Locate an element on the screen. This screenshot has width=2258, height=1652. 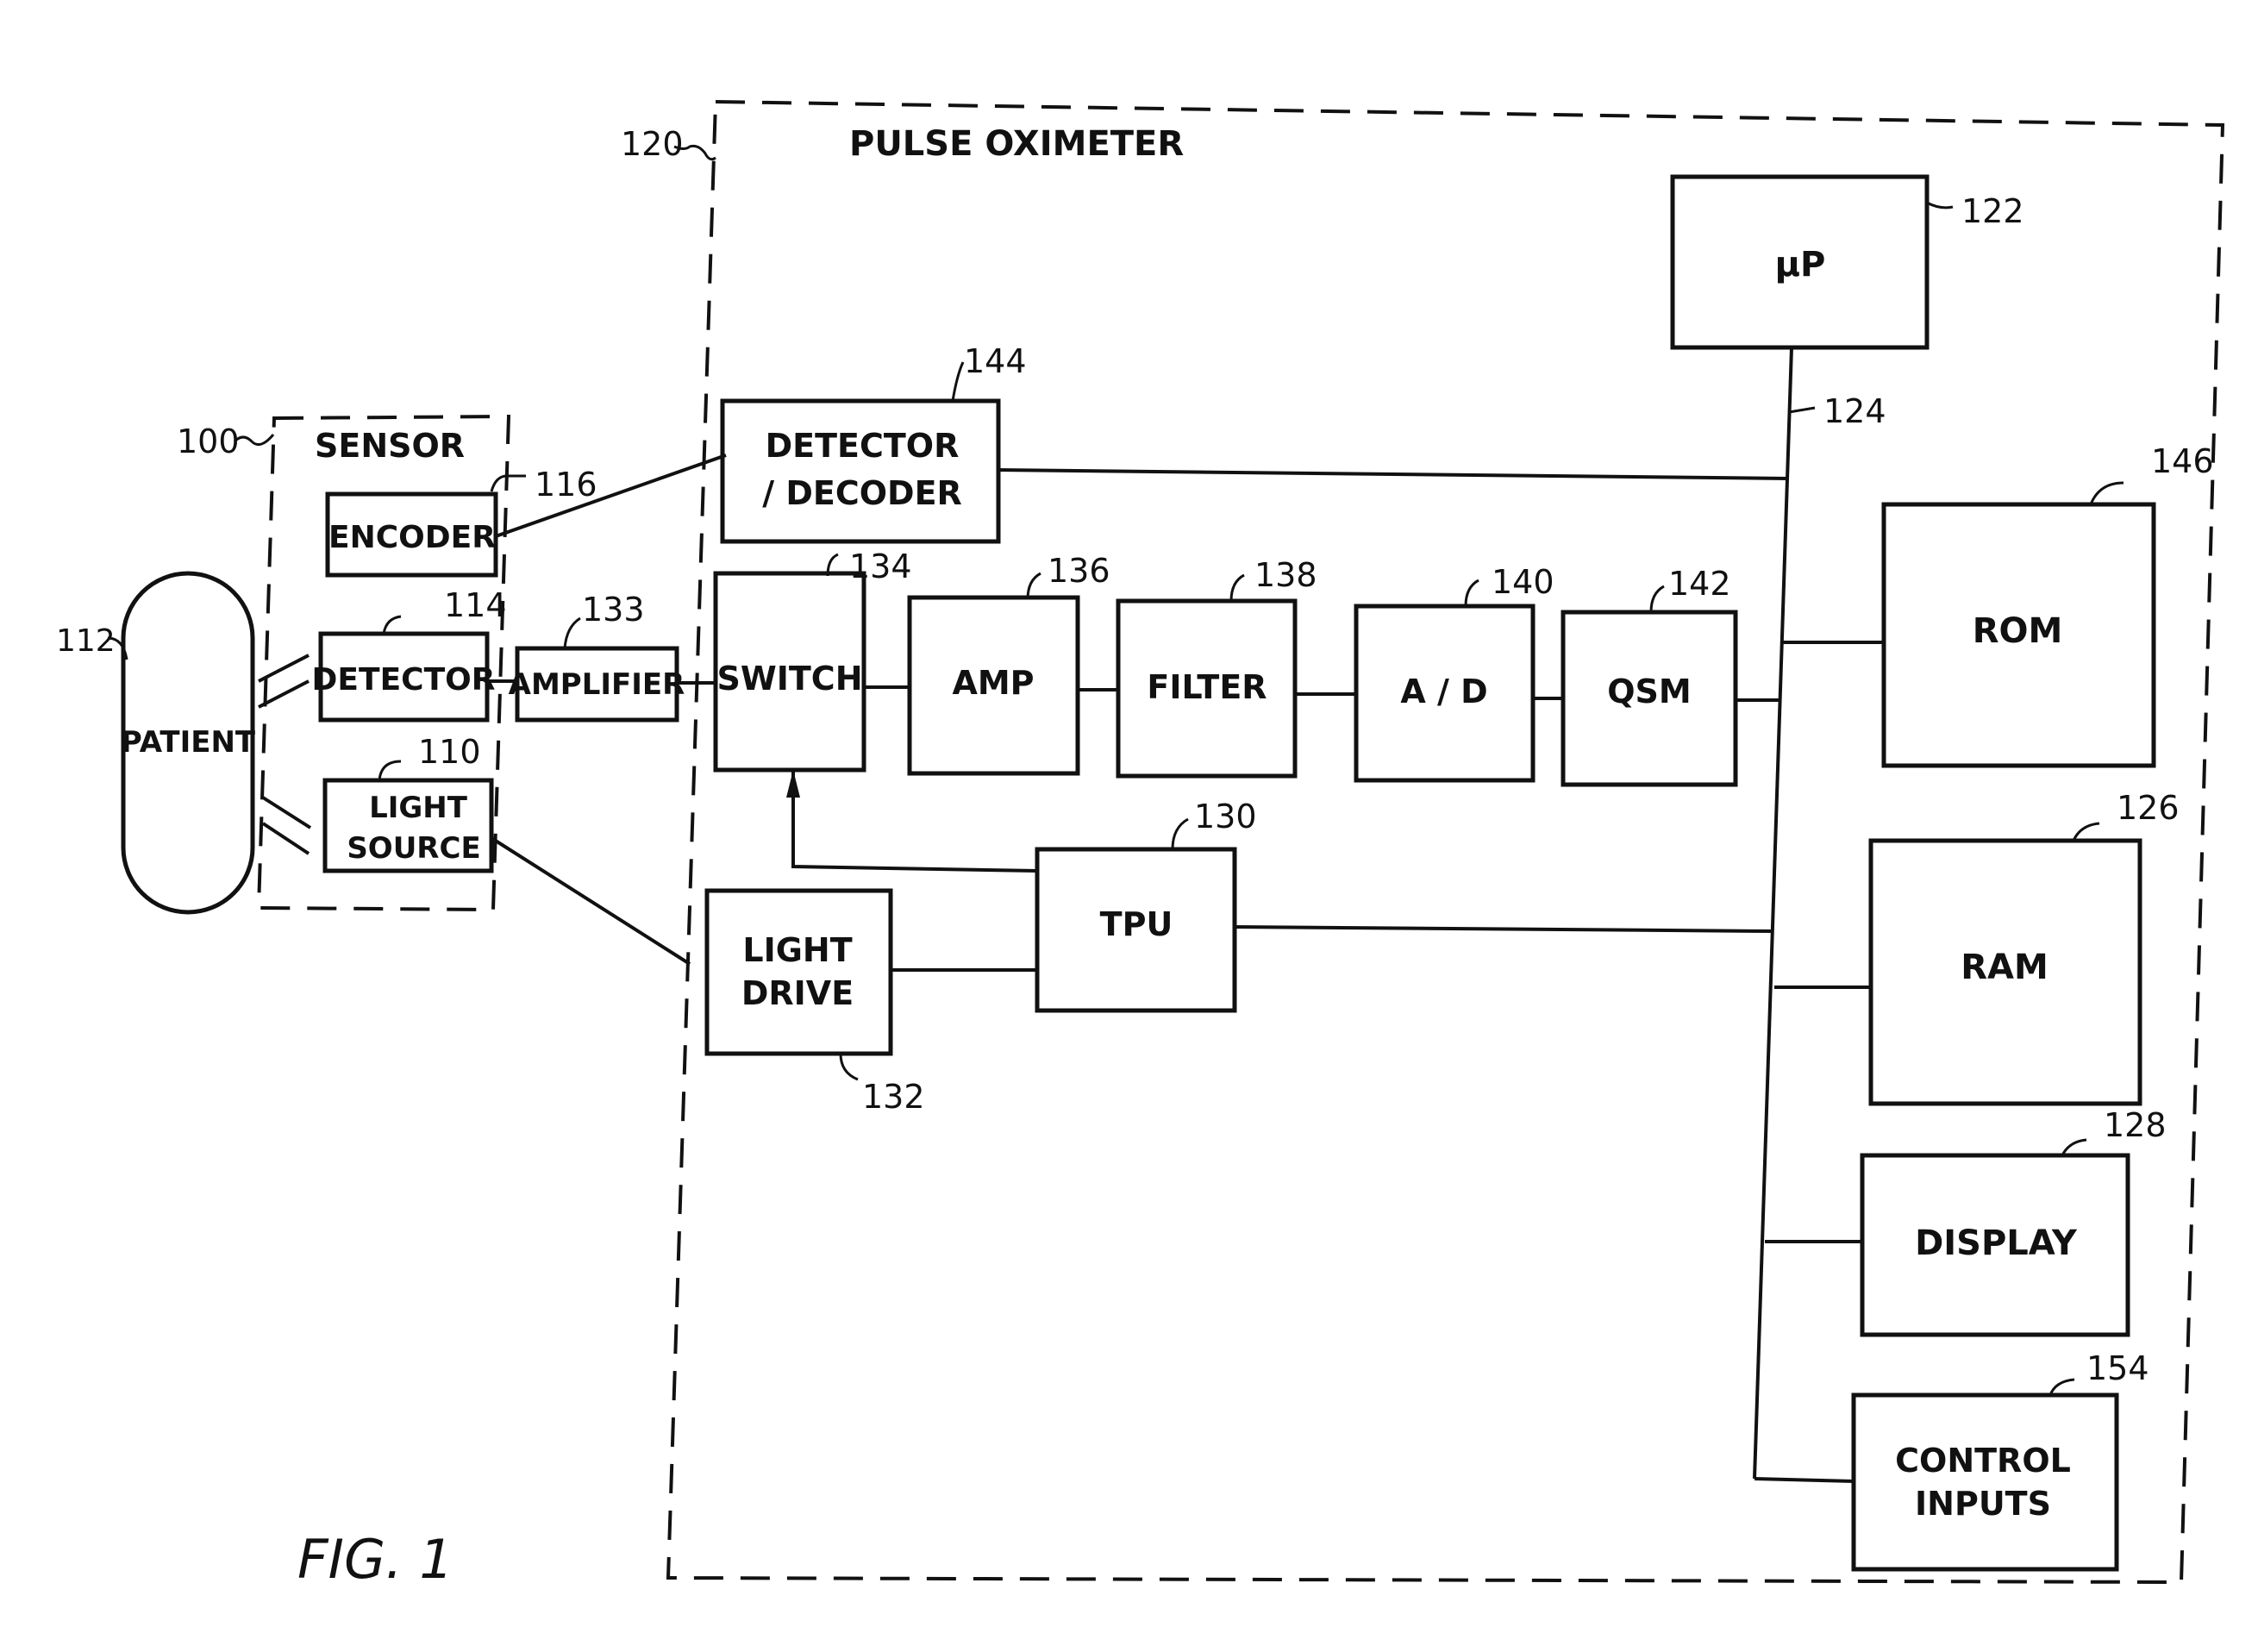
qsm-label: QSM is located at coordinates (1649, 691).